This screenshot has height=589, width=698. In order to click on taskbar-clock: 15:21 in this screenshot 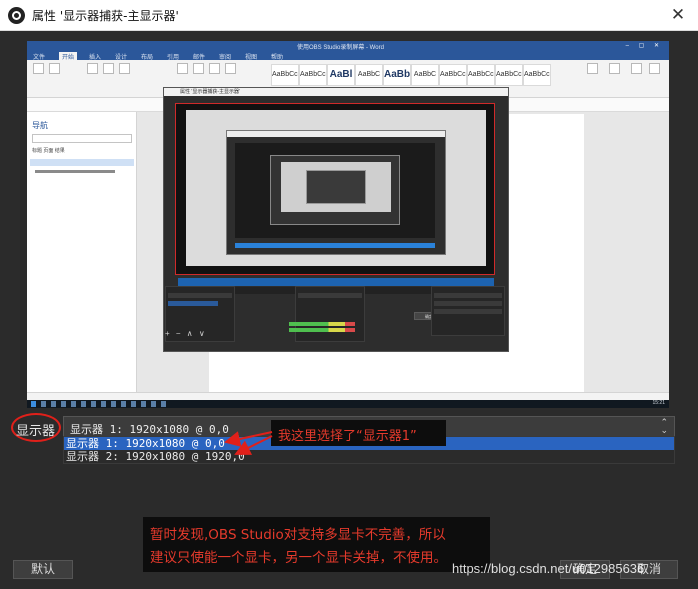, I will do `click(658, 403)`.